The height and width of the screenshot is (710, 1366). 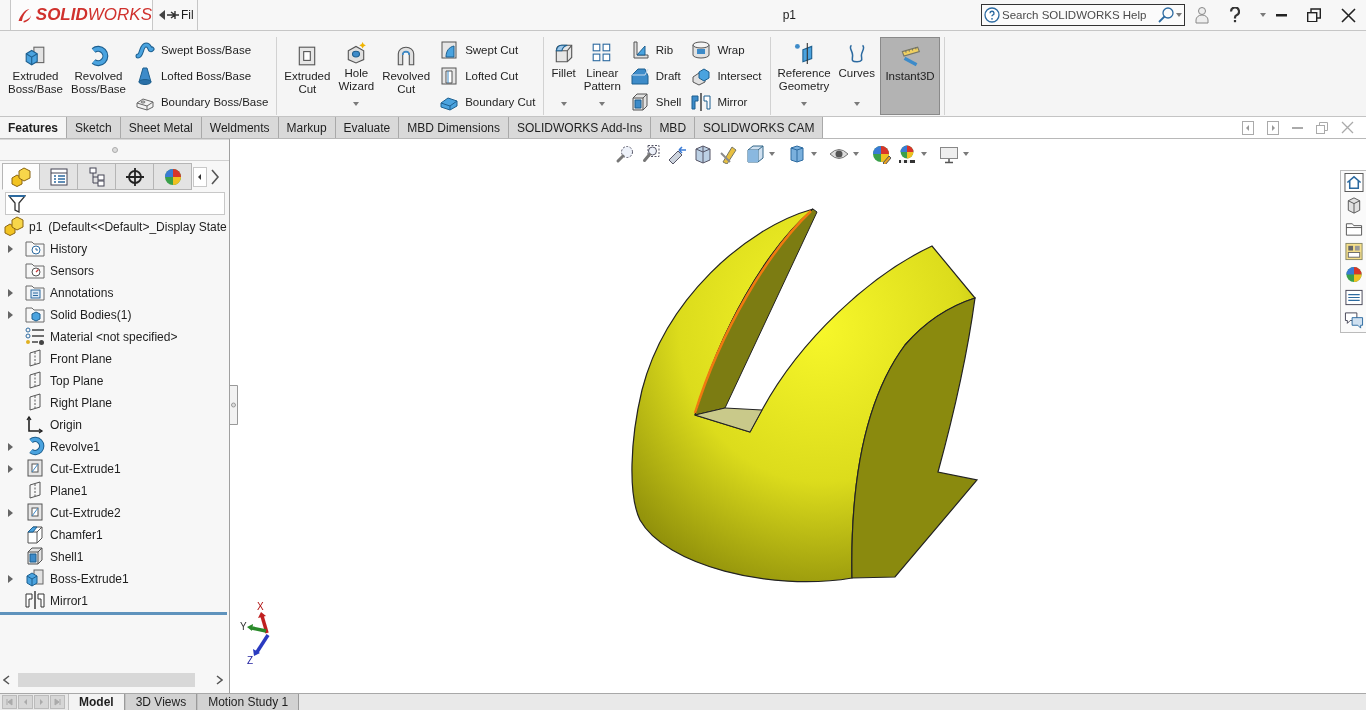 I want to click on ribbon-button: Shell, so click(x=655, y=102).